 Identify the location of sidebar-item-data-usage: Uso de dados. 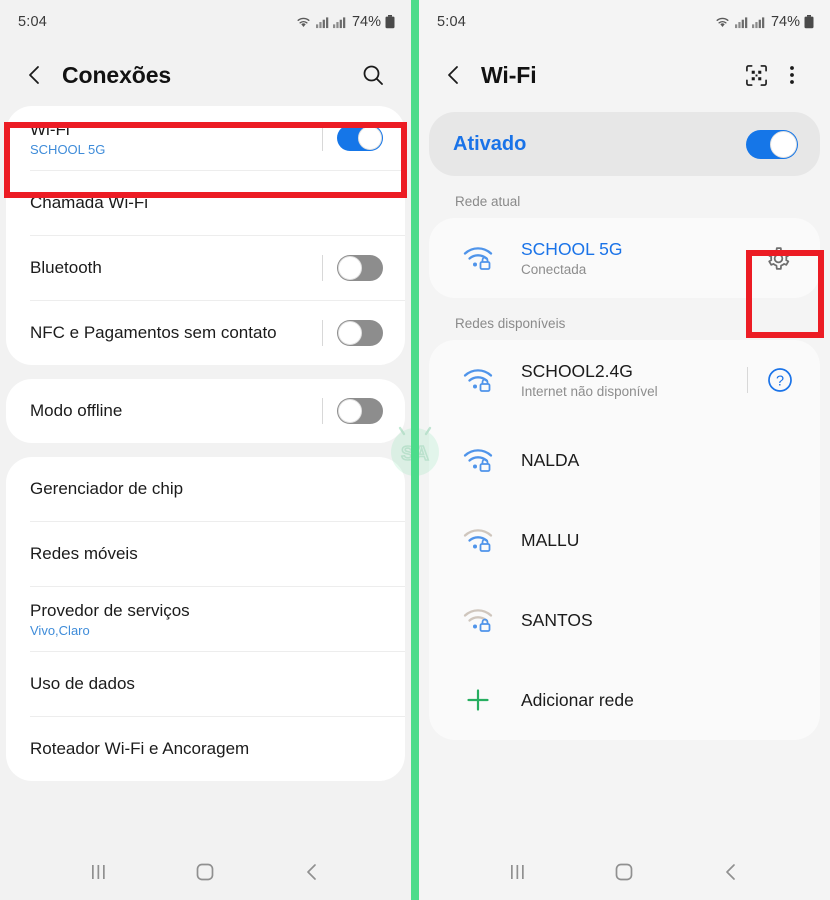
(205, 684).